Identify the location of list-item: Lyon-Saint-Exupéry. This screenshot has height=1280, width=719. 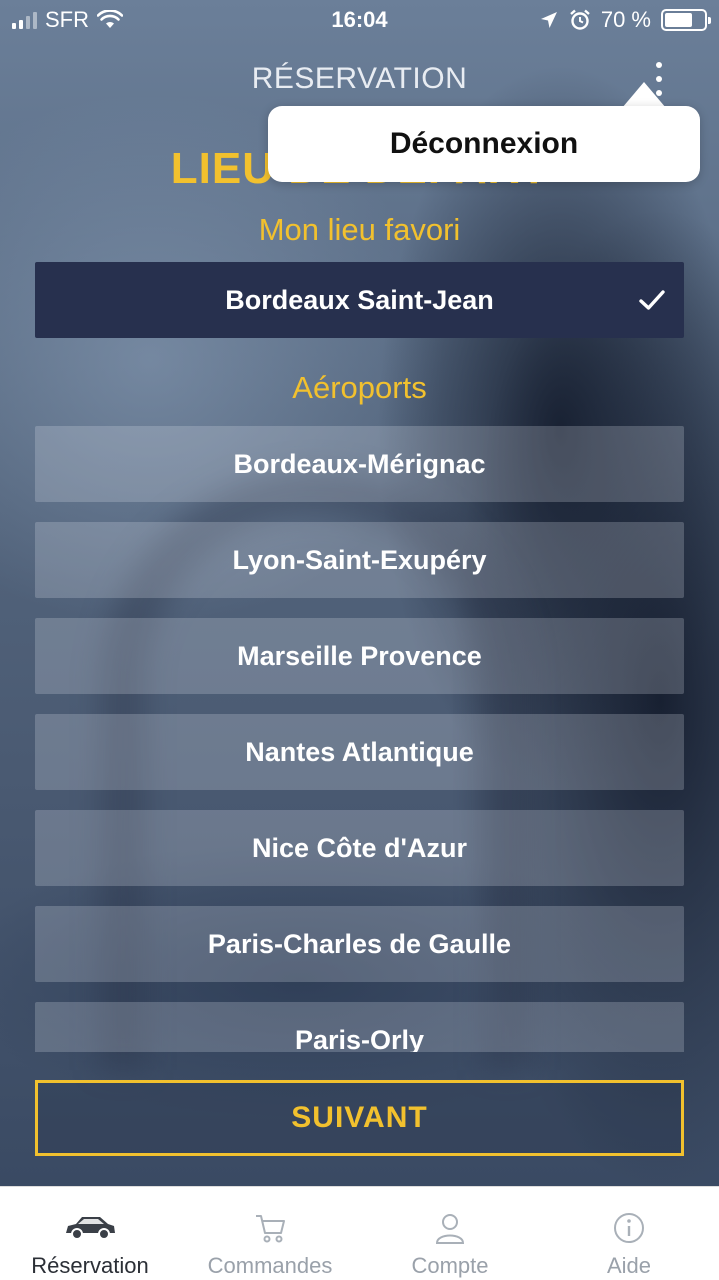
(359, 560).